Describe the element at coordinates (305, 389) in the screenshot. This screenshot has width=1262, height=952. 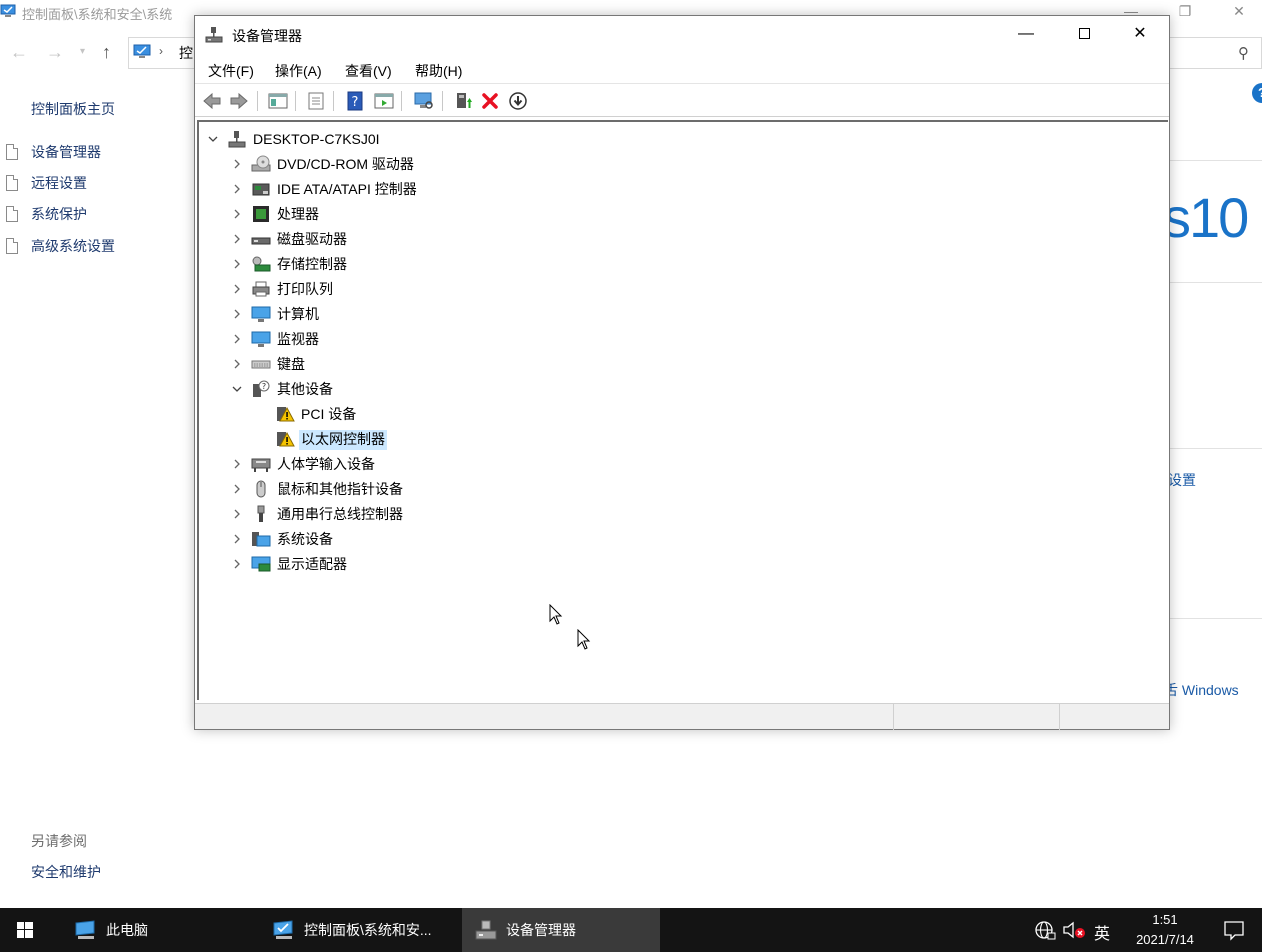
I see `tree-item-label: 其他设备` at that location.